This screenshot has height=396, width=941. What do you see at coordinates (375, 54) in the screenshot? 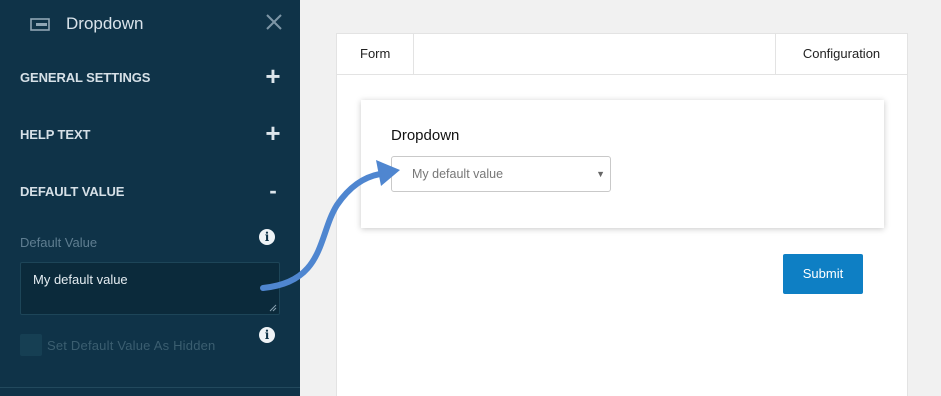
I see `tab-form: Form` at bounding box center [375, 54].